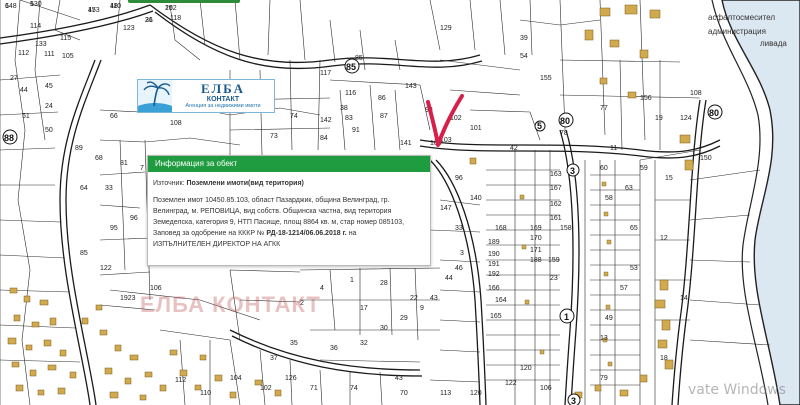 The image size is (800, 405). What do you see at coordinates (149, 20) in the screenshot?
I see `parcel-number: 21` at bounding box center [149, 20].